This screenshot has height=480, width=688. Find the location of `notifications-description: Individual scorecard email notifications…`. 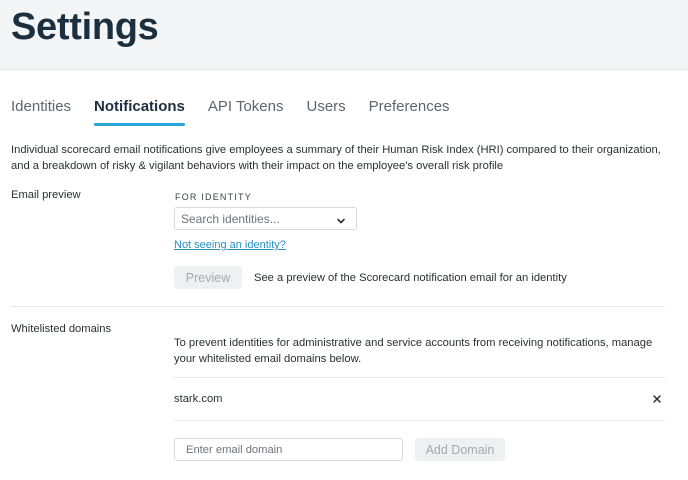

notifications-description: Individual scorecard email notifications… is located at coordinates (336, 158).